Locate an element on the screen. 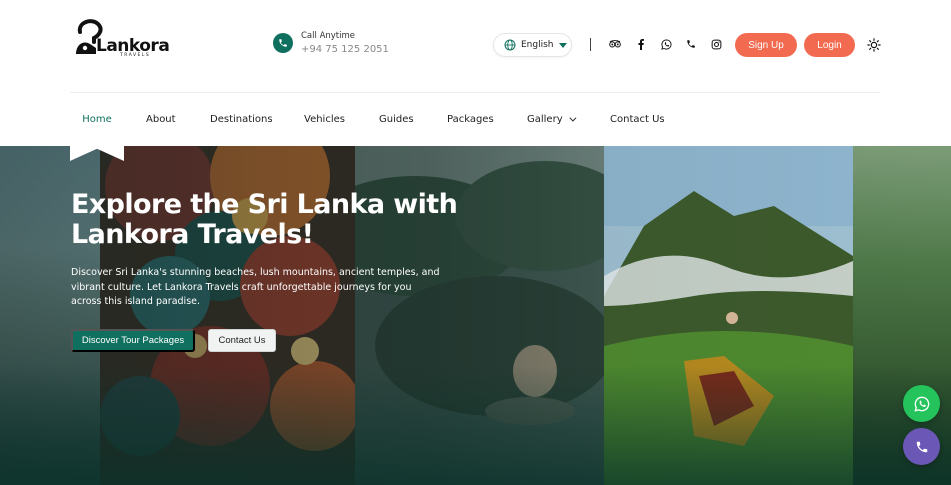 This screenshot has width=951, height=485. nav-gallery-label: Gallery is located at coordinates (545, 119).